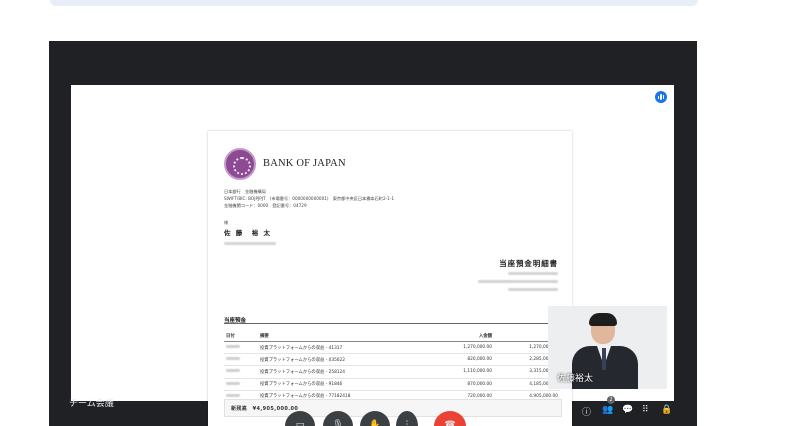 This screenshot has width=800, height=426. What do you see at coordinates (226, 222) in the screenshot?
I see `honorific: 様` at bounding box center [226, 222].